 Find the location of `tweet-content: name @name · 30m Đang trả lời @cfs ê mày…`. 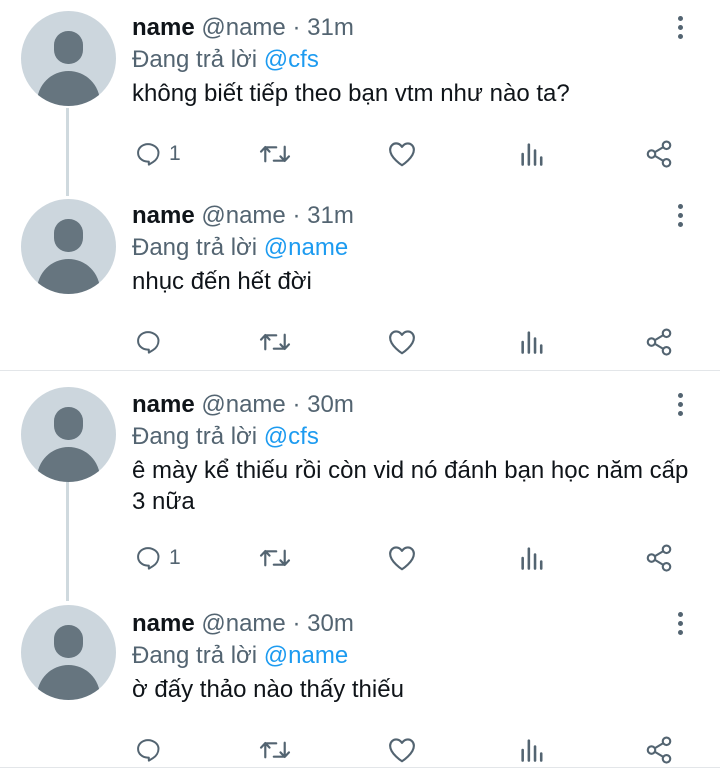

tweet-content: name @name · 30m Đang trả lời @cfs ê mày… is located at coordinates (411, 453).